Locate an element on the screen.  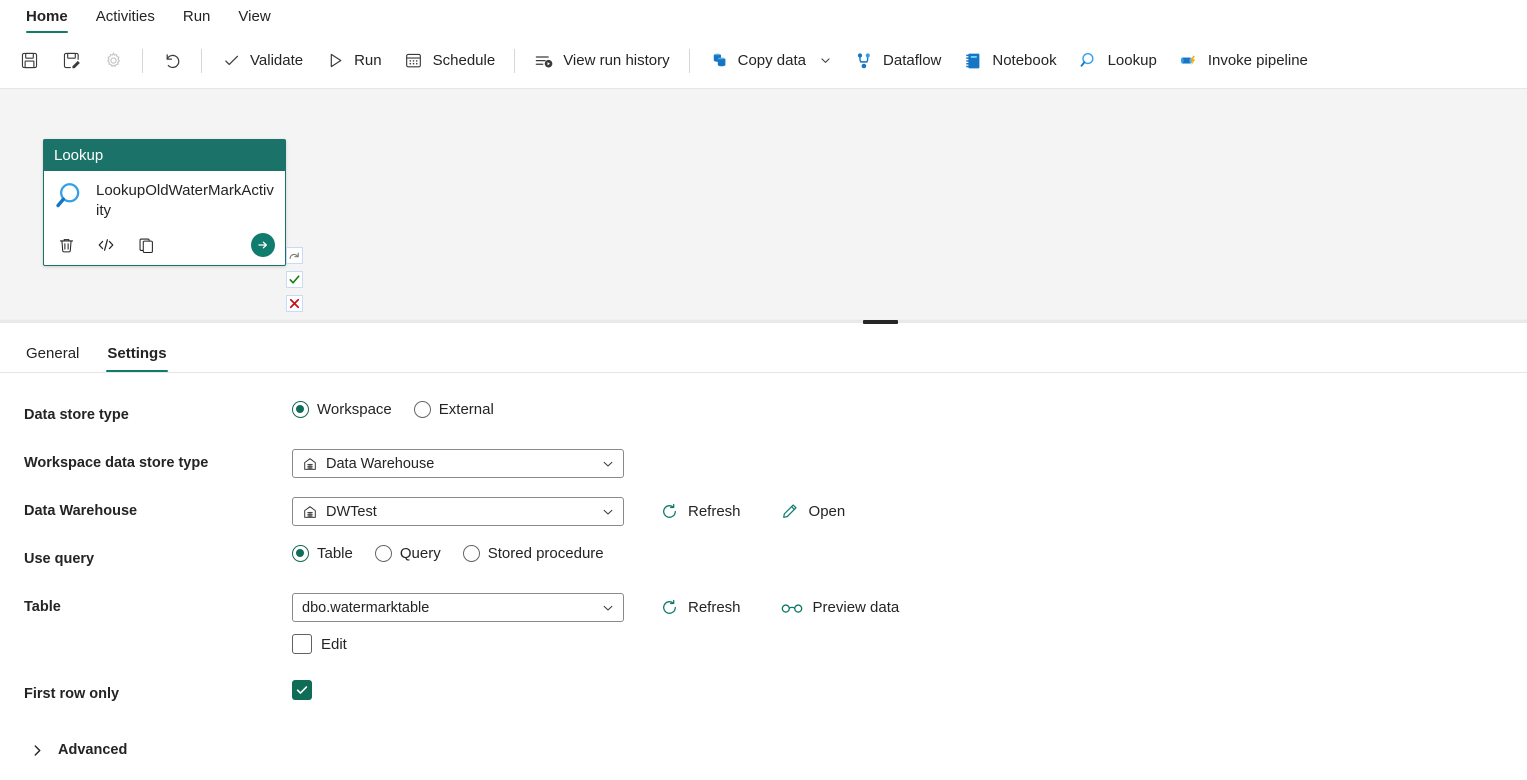
settings-button is located at coordinates (113, 61).